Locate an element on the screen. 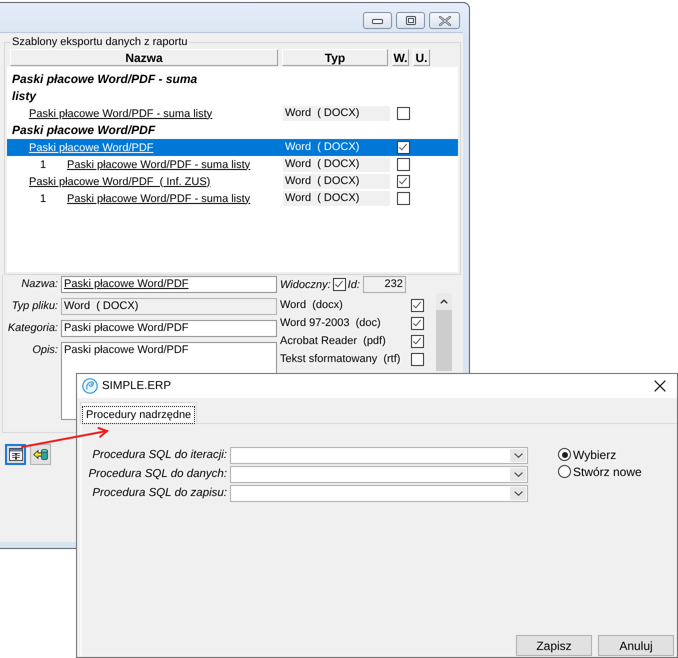 This screenshot has height=658, width=678. id-field: 232 is located at coordinates (384, 284).